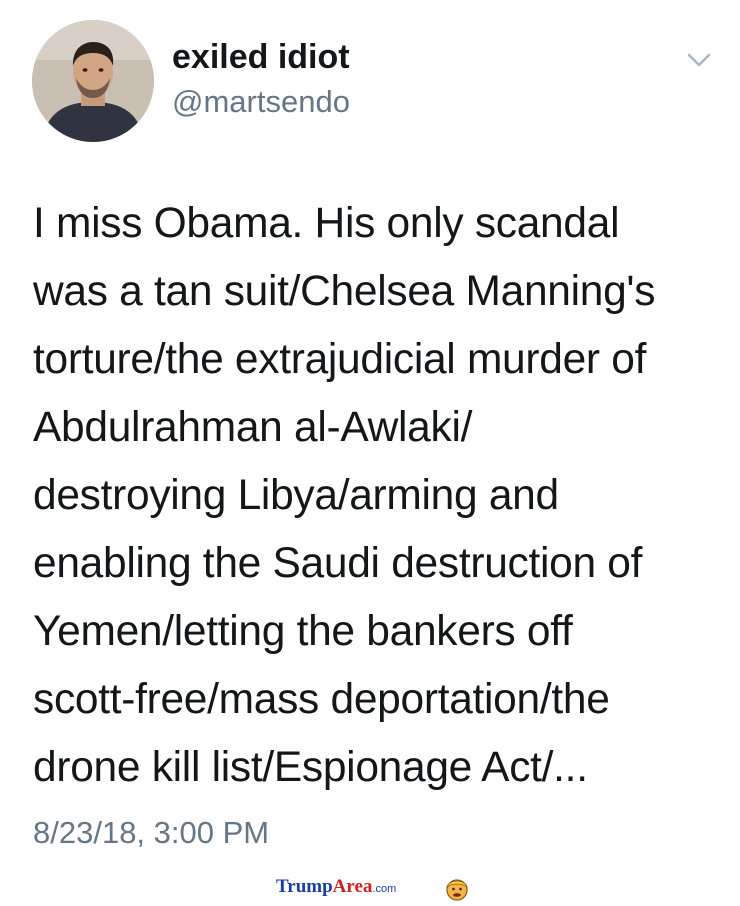 The image size is (740, 906). What do you see at coordinates (326, 223) in the screenshot?
I see `tweet-text-line: I miss Obama. His only scandal` at bounding box center [326, 223].